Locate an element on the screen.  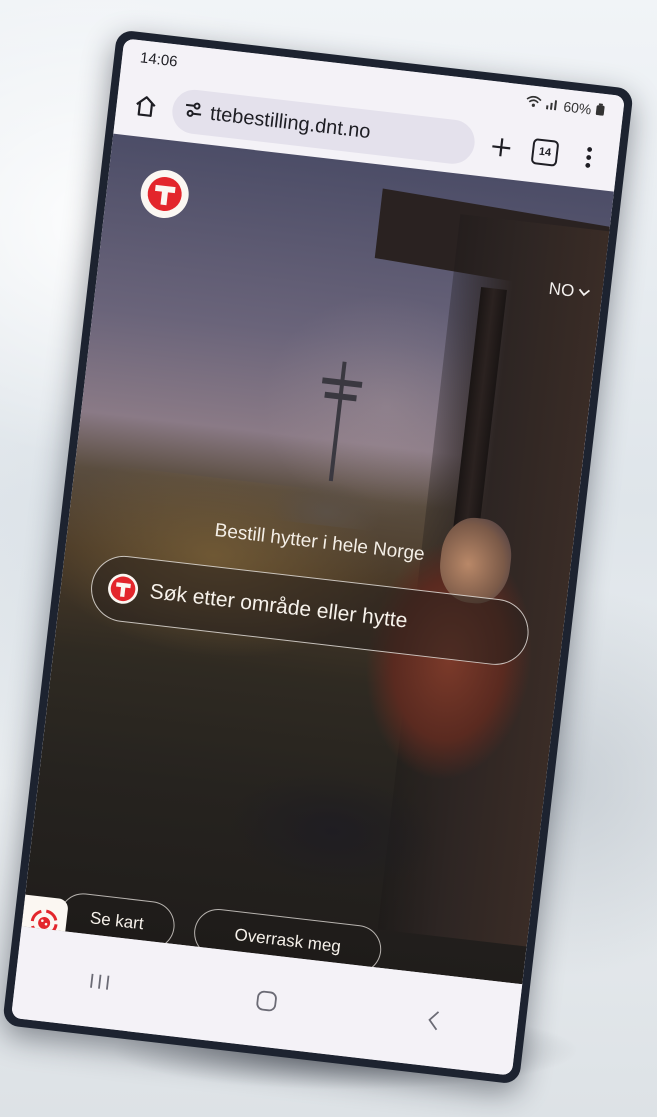
dnt-logo is located at coordinates (165, 194).